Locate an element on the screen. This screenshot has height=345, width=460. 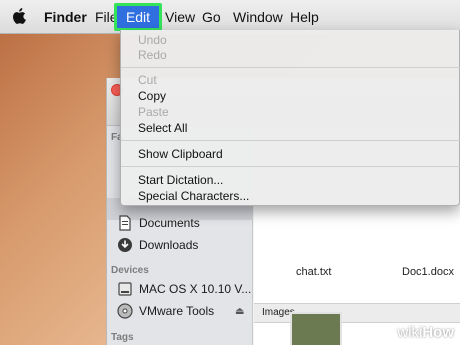
cd-icon is located at coordinates (125, 311).